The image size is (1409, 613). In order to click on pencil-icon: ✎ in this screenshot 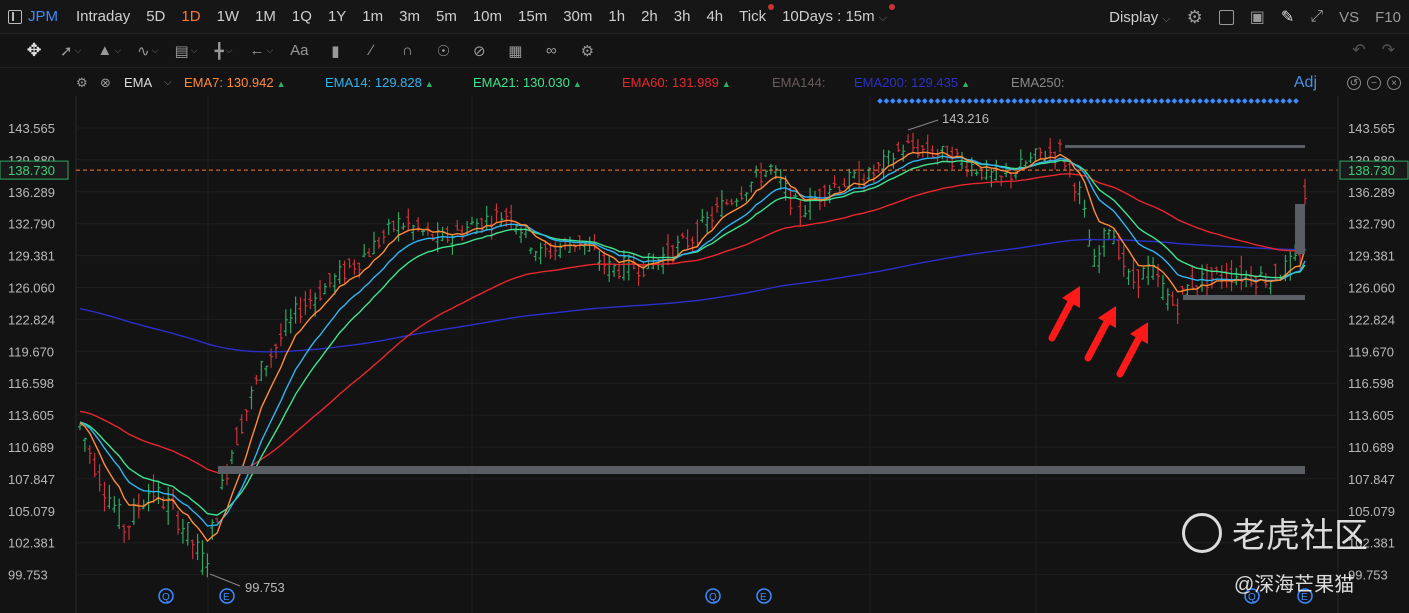, I will do `click(1287, 17)`.